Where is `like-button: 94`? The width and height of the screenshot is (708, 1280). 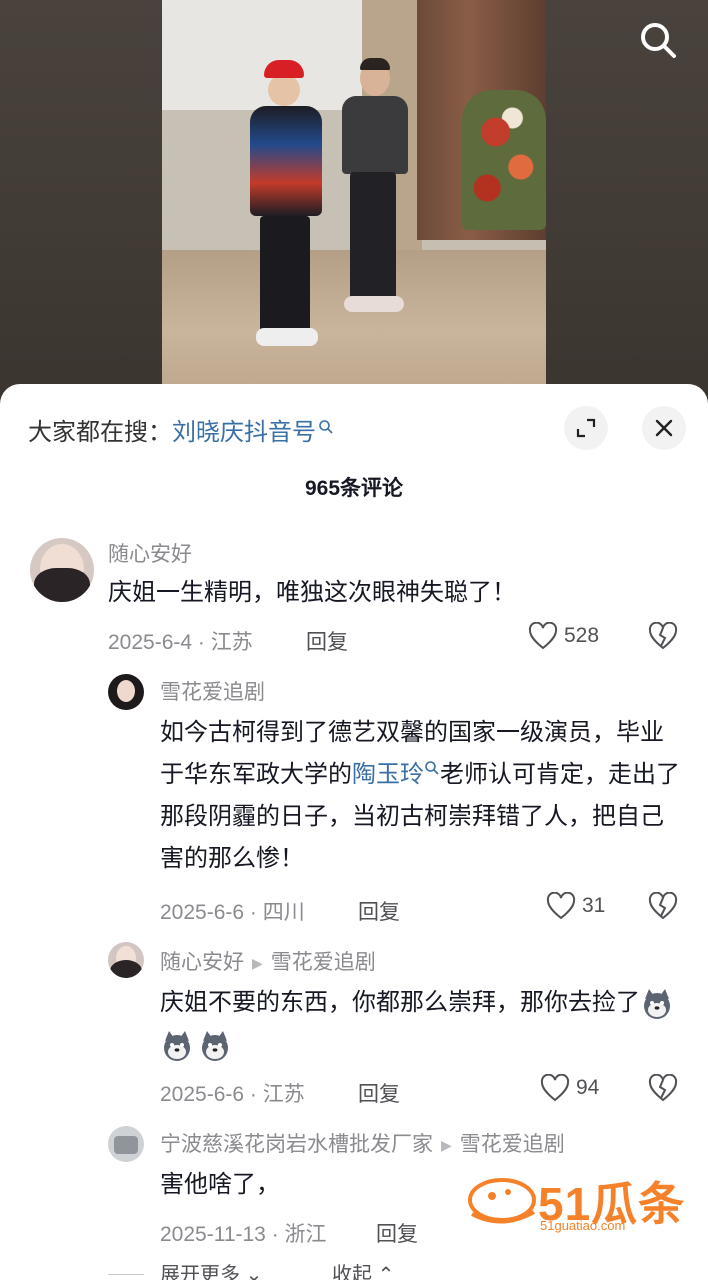
like-button: 94 is located at coordinates (569, 1088).